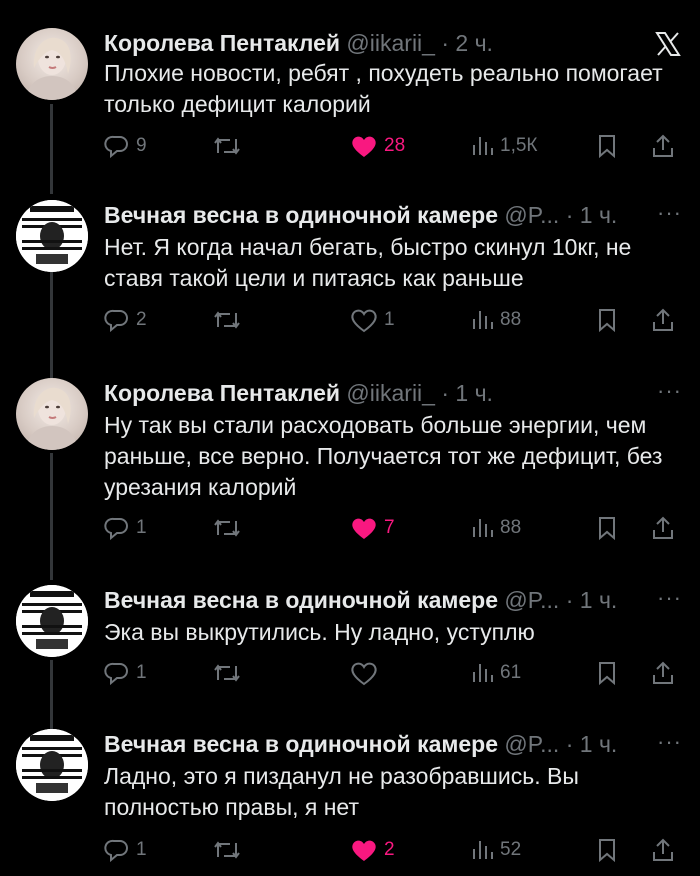  I want to click on like-button: 1, so click(372, 320).